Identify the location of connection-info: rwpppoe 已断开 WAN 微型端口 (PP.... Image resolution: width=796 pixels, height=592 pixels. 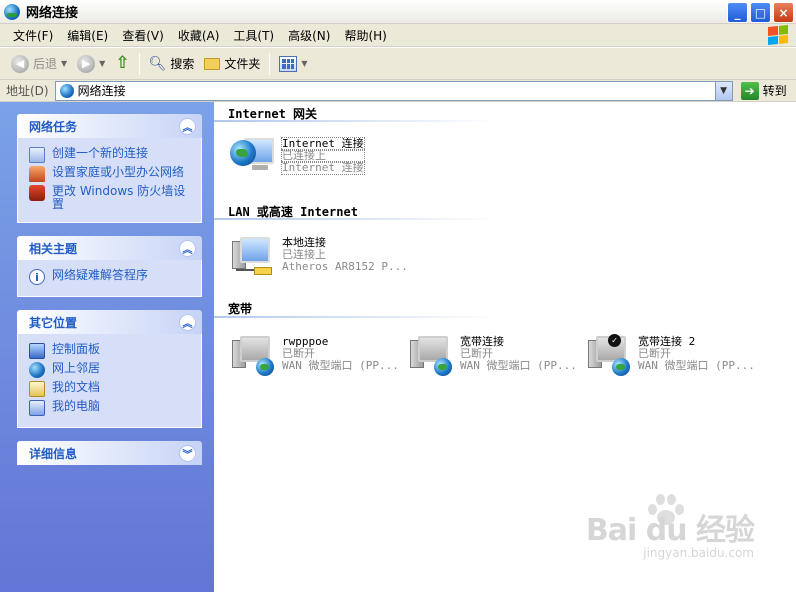
(340, 358).